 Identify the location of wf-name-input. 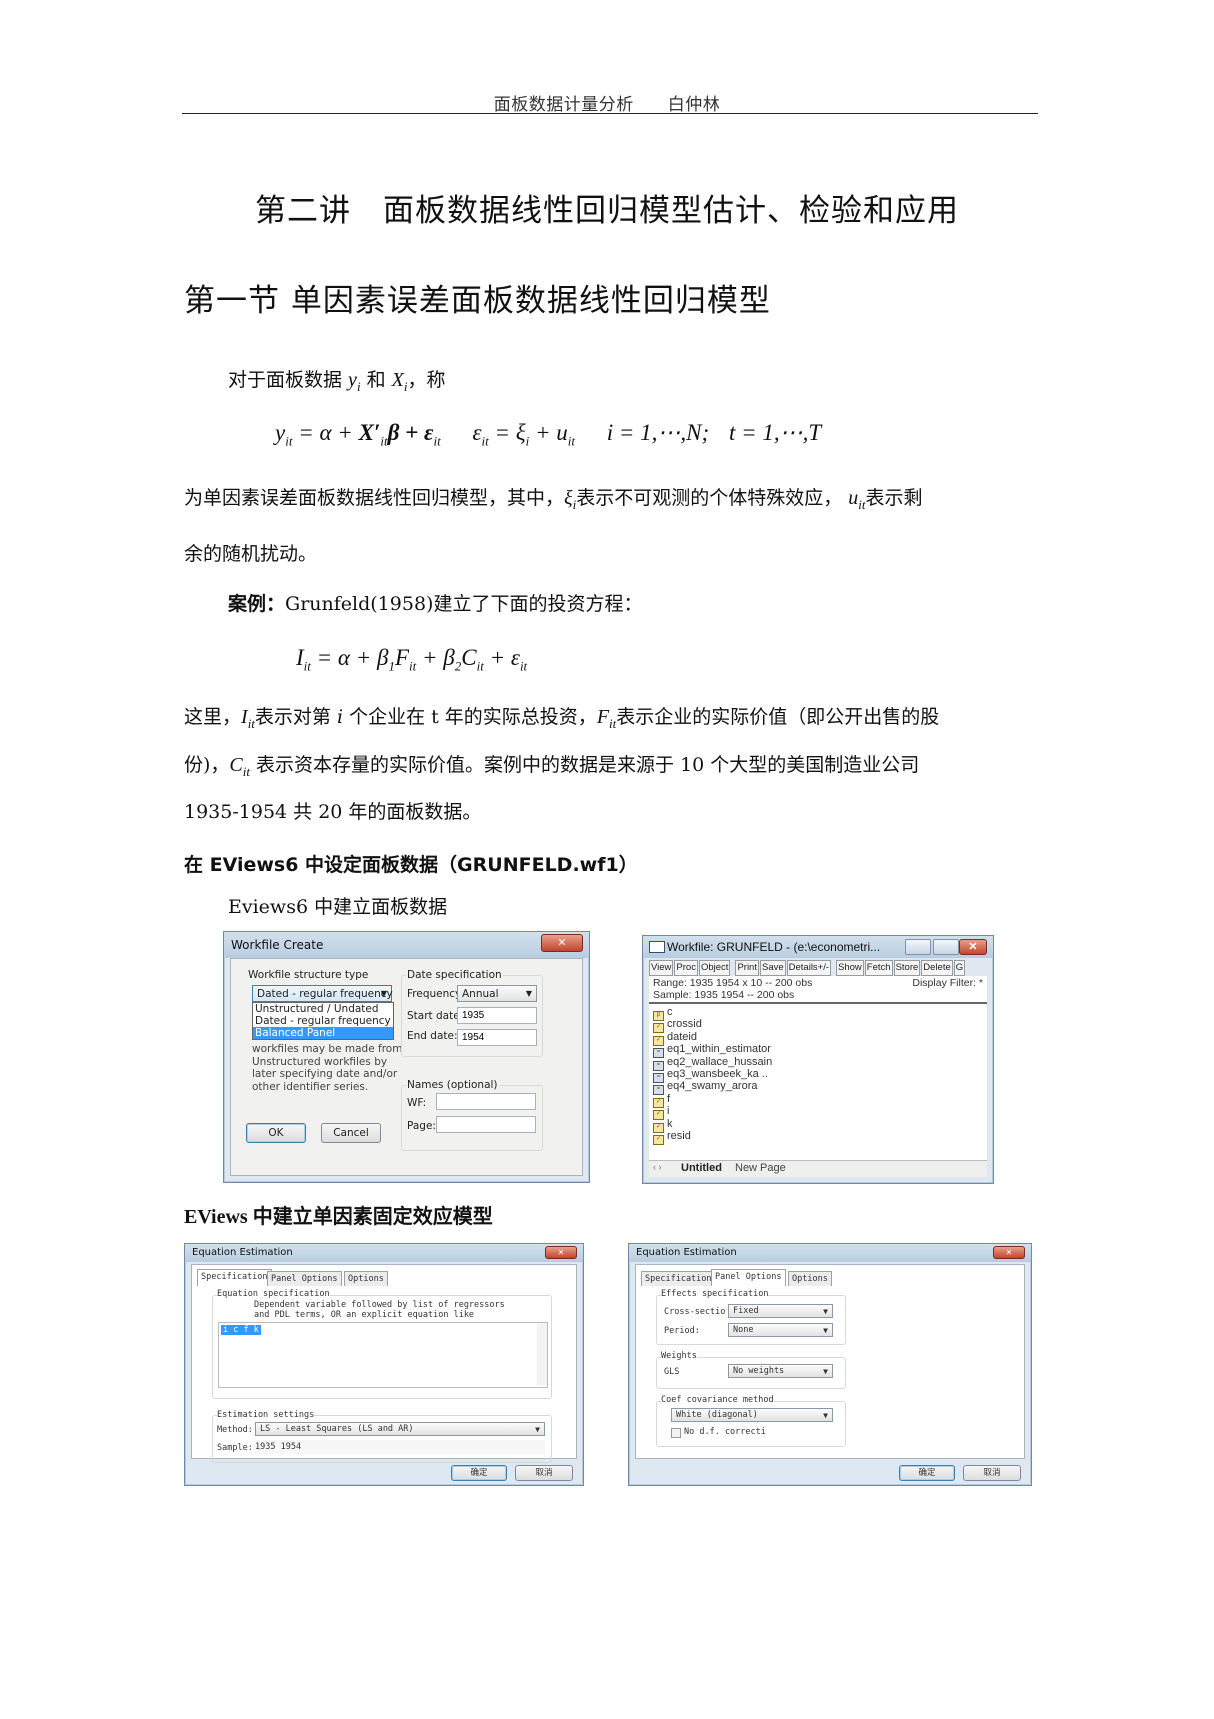
(486, 1101).